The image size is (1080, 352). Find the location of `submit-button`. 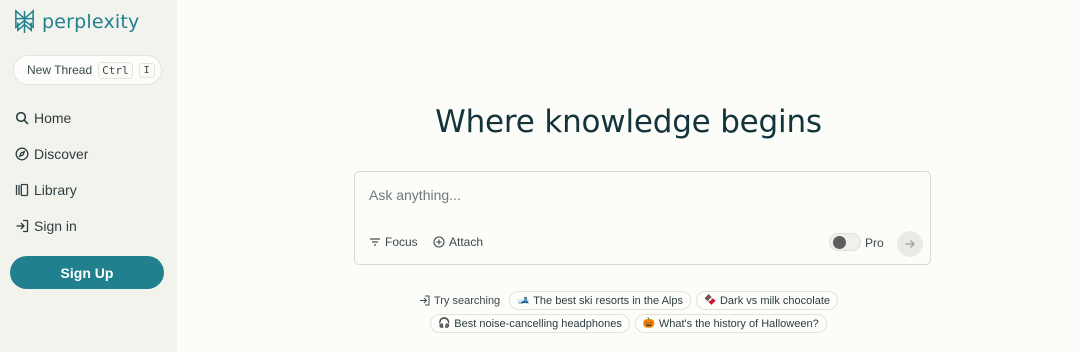

submit-button is located at coordinates (910, 244).